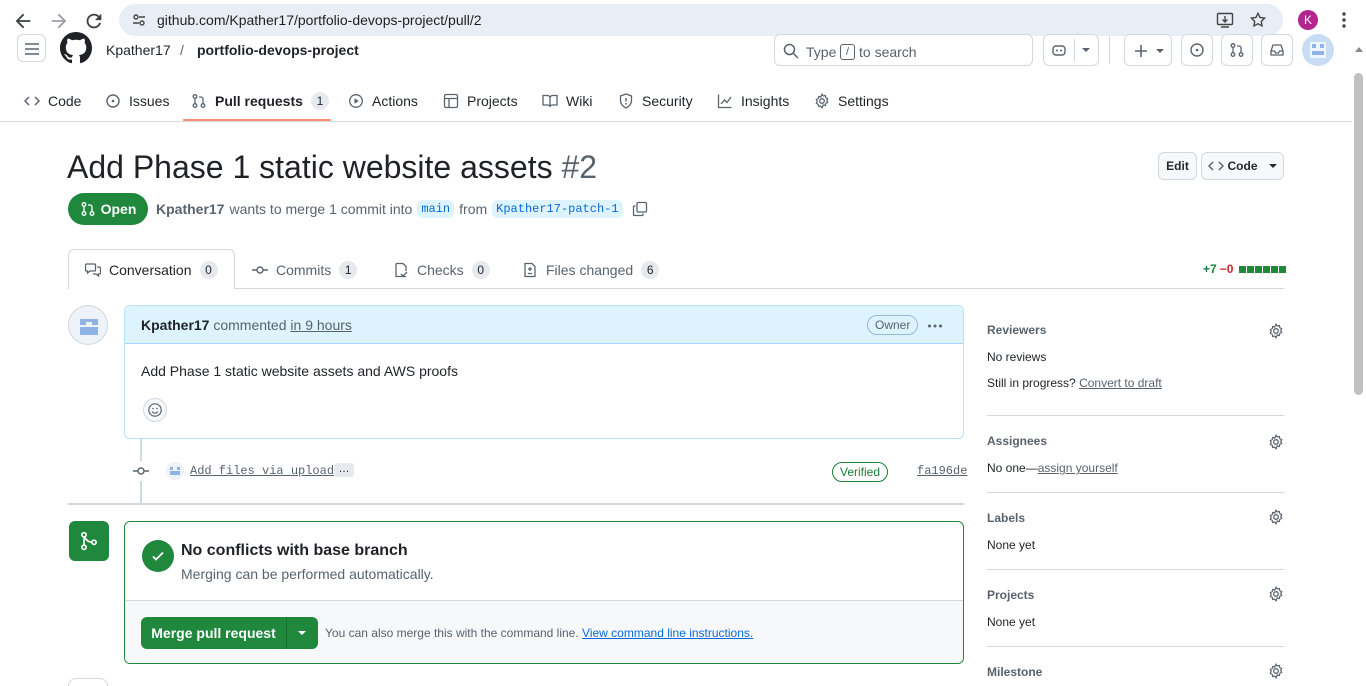  I want to click on copy-icon, so click(640, 209).